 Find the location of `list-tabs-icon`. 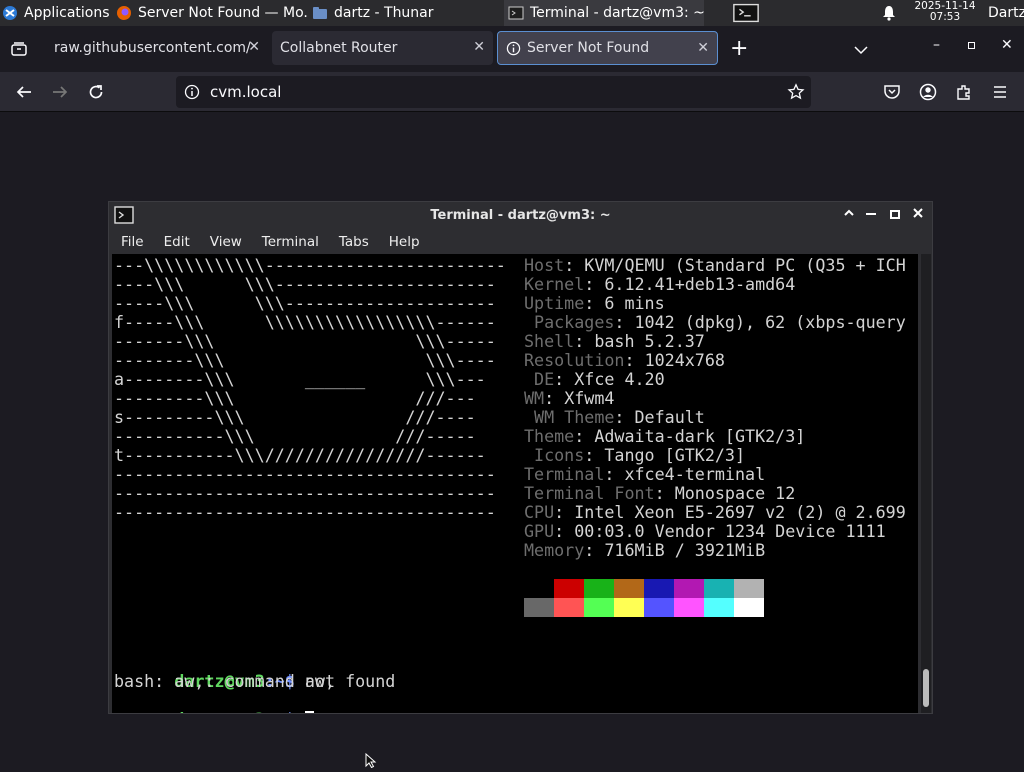

list-tabs-icon is located at coordinates (861, 50).